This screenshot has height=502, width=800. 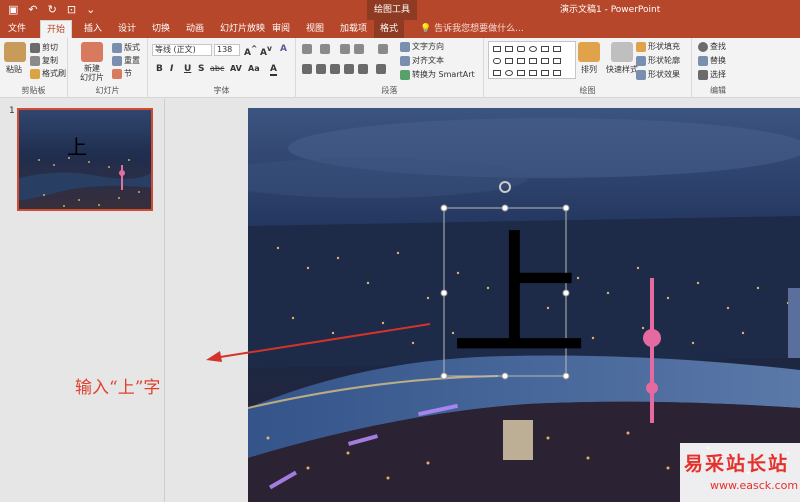 What do you see at coordinates (117, 60) in the screenshot?
I see `reset-icon` at bounding box center [117, 60].